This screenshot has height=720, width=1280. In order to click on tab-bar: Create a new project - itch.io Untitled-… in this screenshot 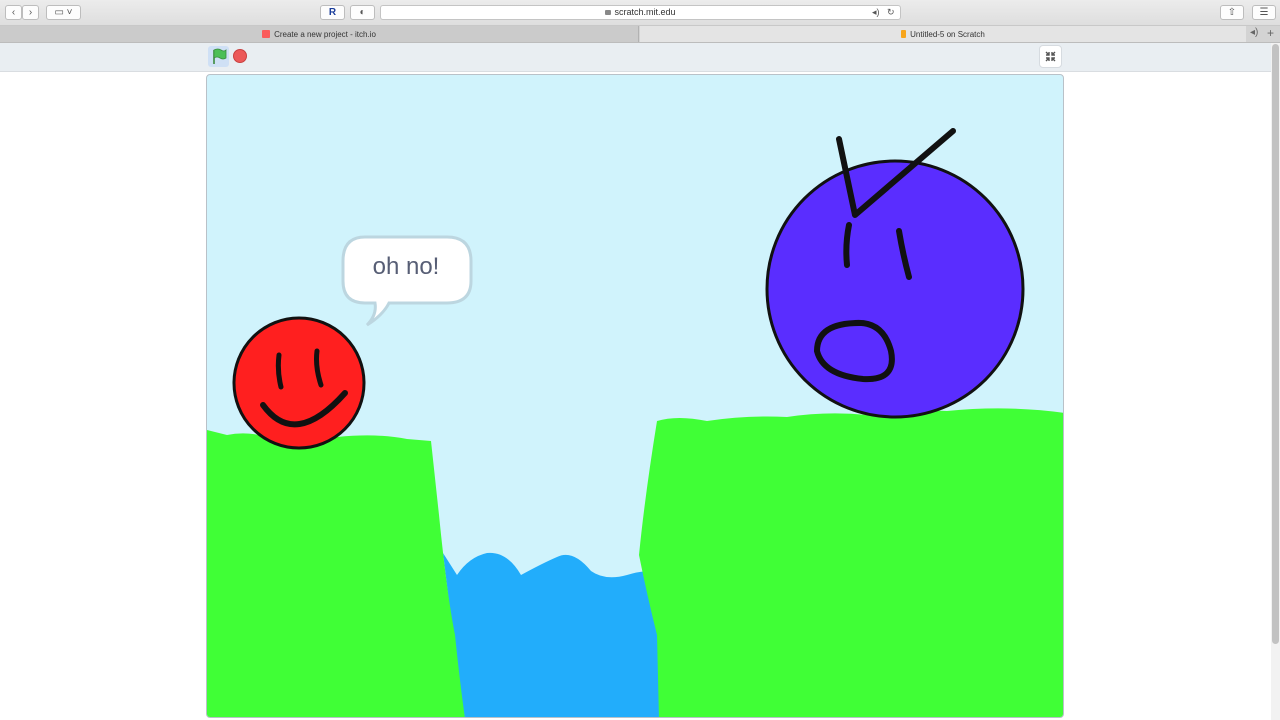, I will do `click(640, 34)`.